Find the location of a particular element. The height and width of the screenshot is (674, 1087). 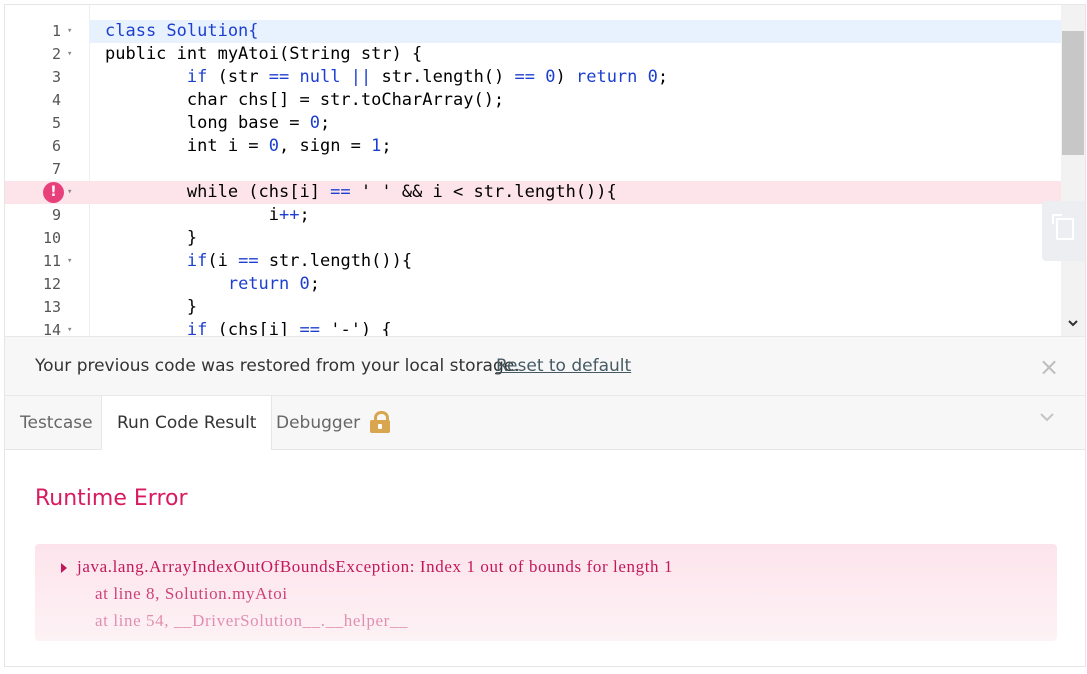

line-number: ! ▾ is located at coordinates (47, 192).